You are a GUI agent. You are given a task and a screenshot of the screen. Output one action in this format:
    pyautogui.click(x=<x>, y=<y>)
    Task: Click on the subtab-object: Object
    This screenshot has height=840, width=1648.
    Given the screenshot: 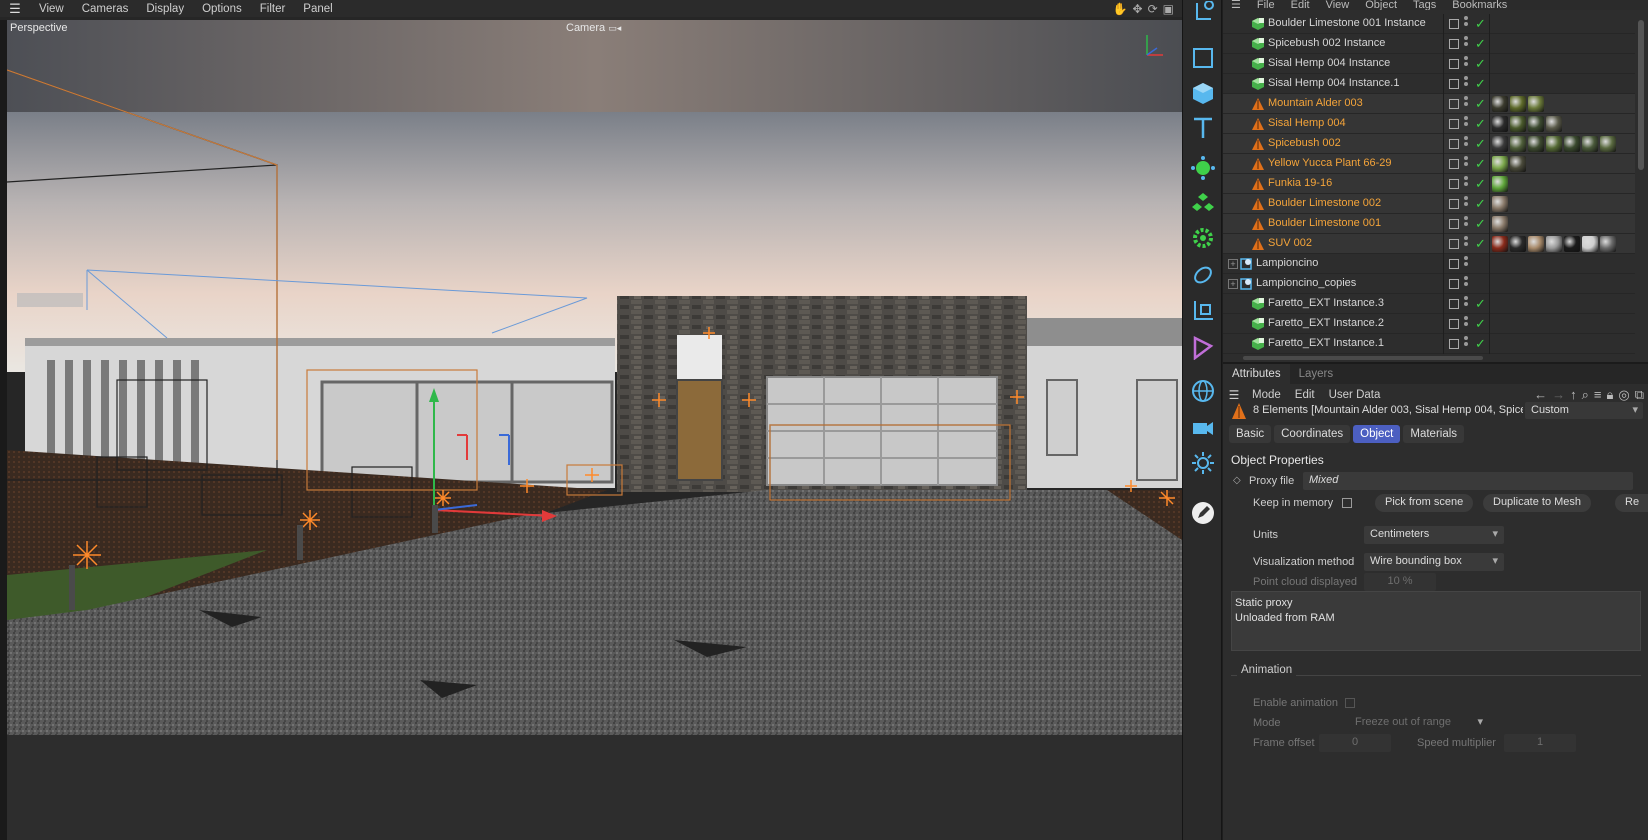 What is the action you would take?
    pyautogui.click(x=1377, y=434)
    